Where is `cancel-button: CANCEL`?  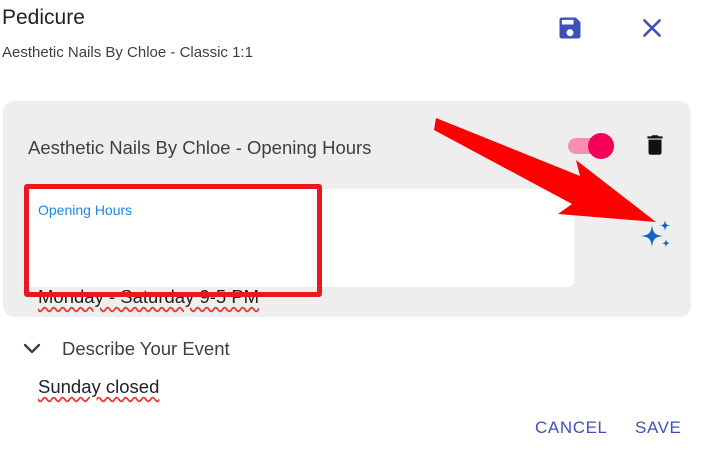
cancel-button: CANCEL is located at coordinates (571, 428).